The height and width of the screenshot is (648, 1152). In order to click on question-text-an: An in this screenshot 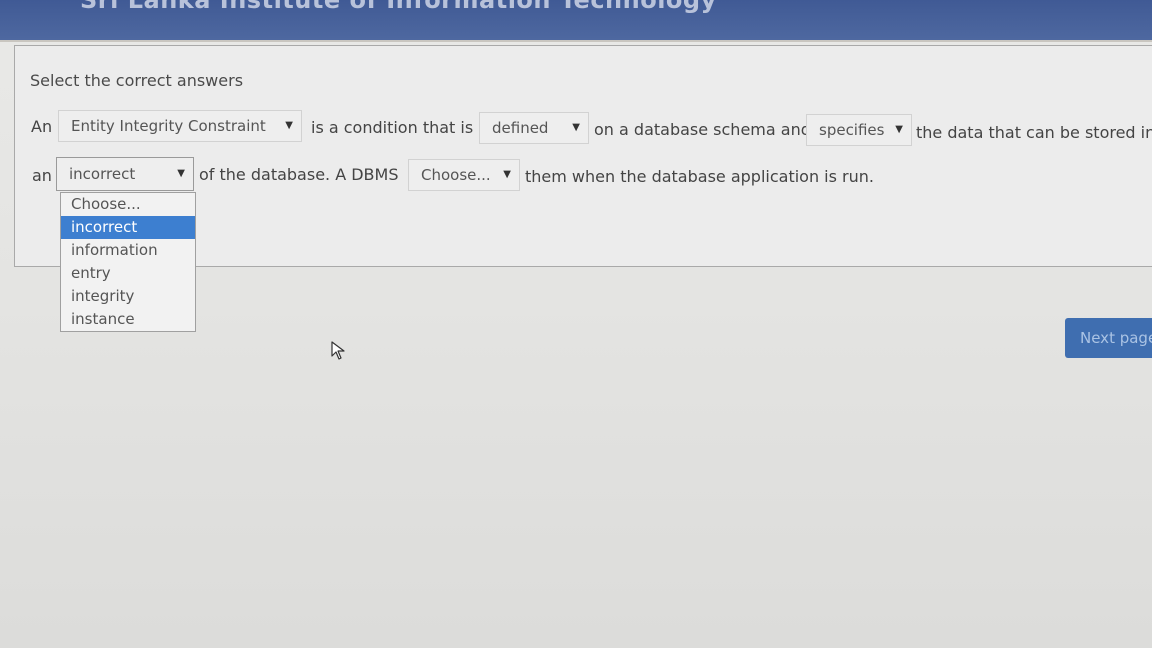, I will do `click(42, 126)`.